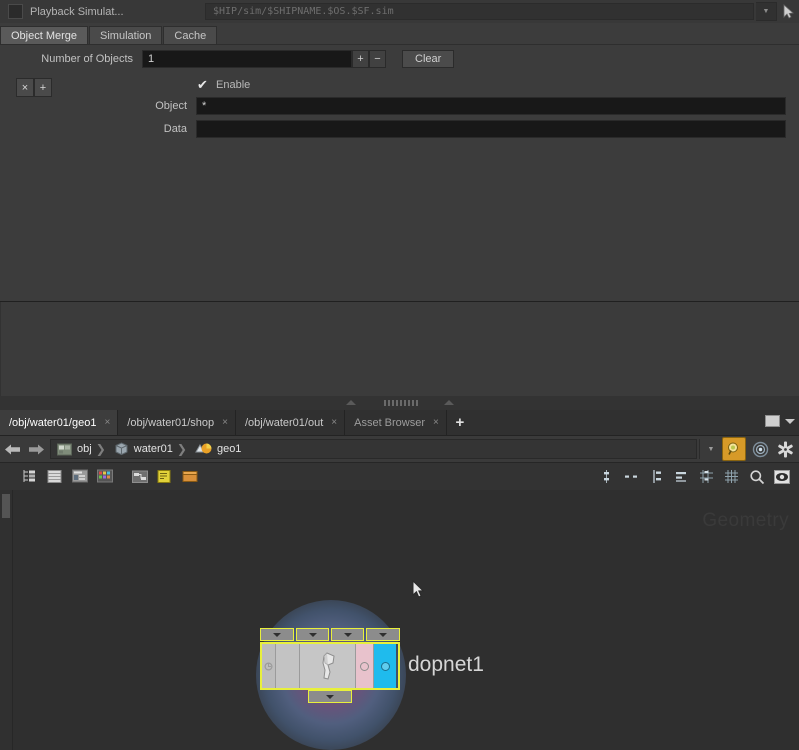 This screenshot has width=799, height=750. What do you see at coordinates (731, 476) in the screenshot?
I see `grid-icon` at bounding box center [731, 476].